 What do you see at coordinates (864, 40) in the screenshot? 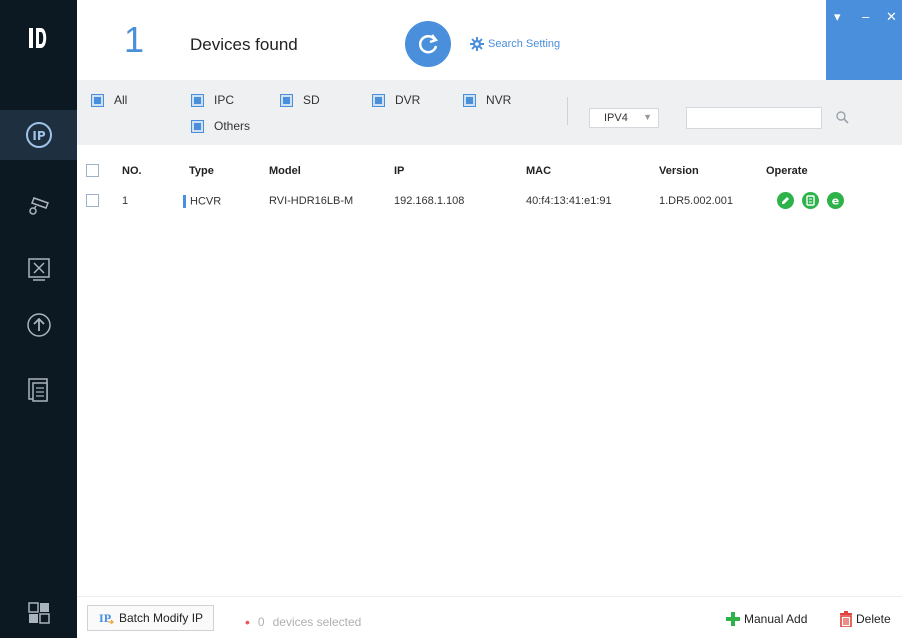
I see `window-controls: ▾ – ✕` at bounding box center [864, 40].